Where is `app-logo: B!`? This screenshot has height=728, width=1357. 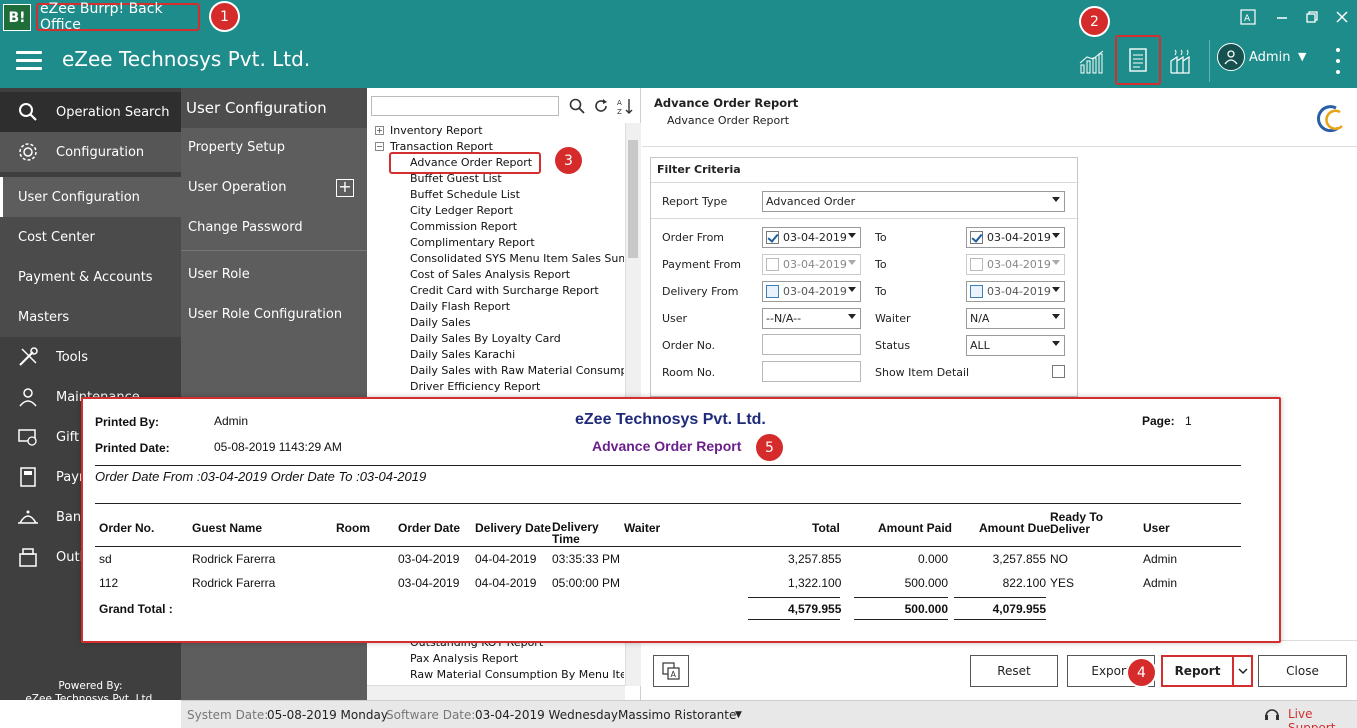 app-logo: B! is located at coordinates (17, 17).